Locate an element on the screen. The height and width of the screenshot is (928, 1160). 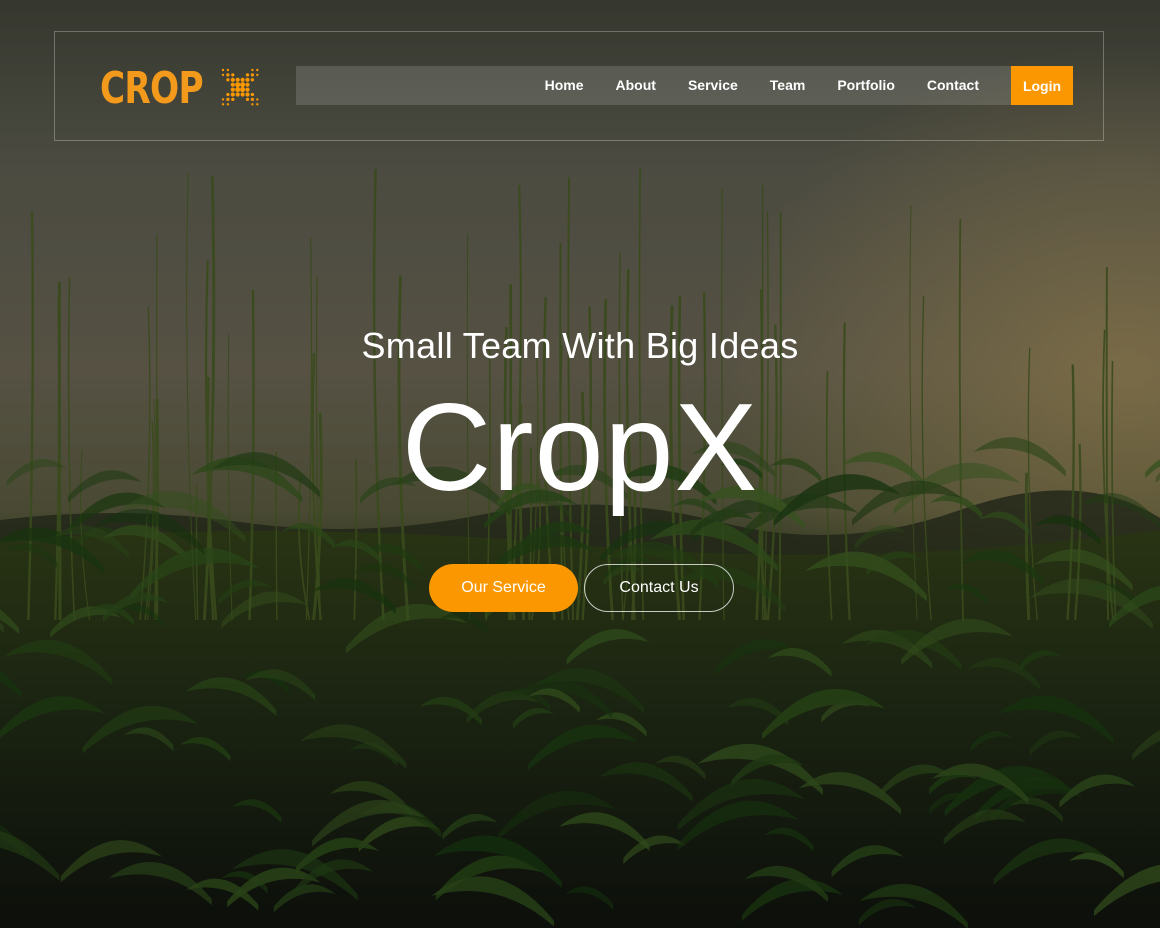
logo-text: CROP is located at coordinates (152, 88).